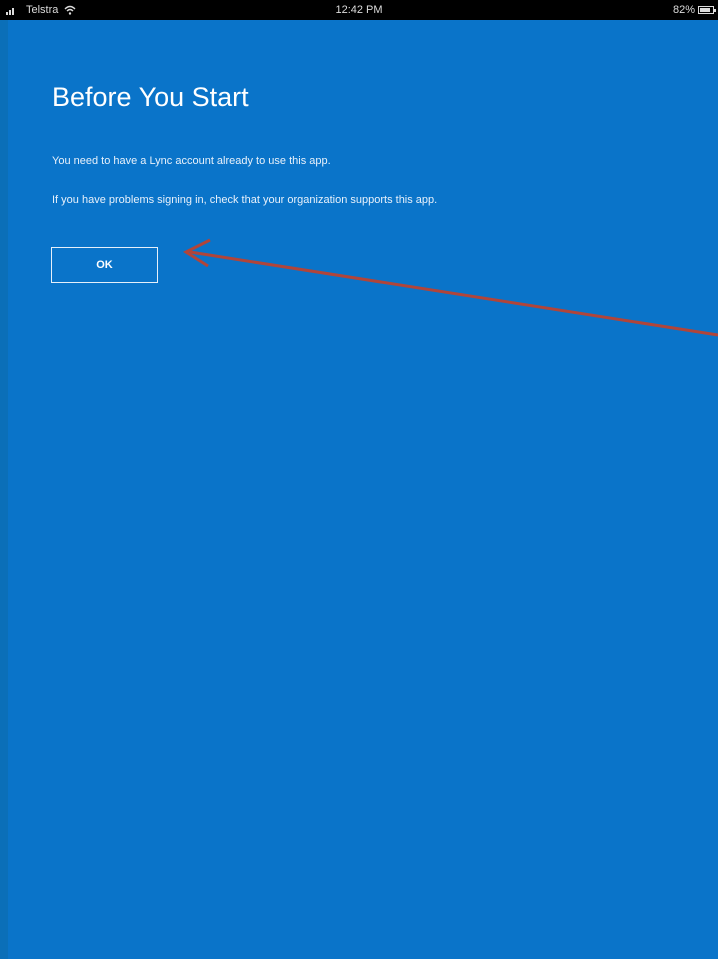 The width and height of the screenshot is (718, 959). I want to click on status-bar: Telstra 12:42 PM 82%, so click(359, 10).